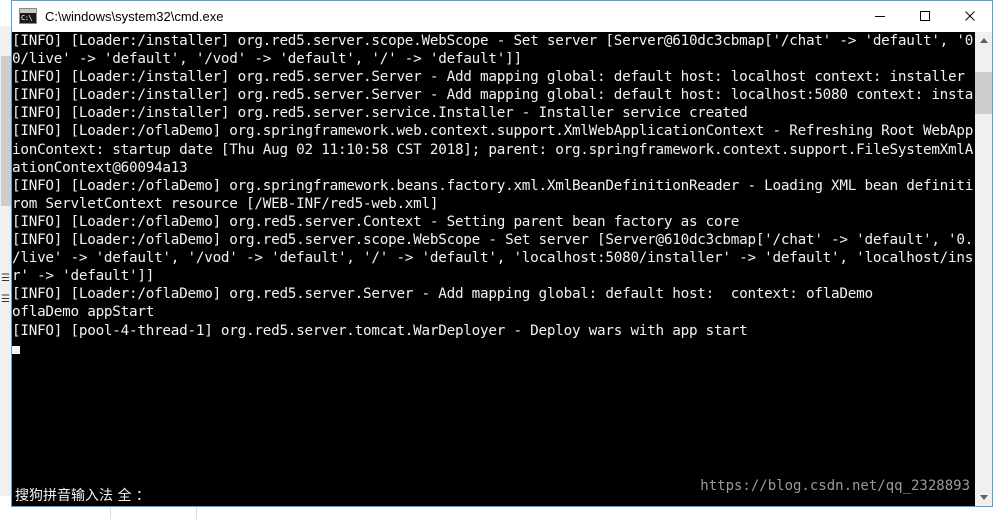 This screenshot has height=519, width=993. Describe the element at coordinates (493, 349) in the screenshot. I see `console-cursor-line` at that location.